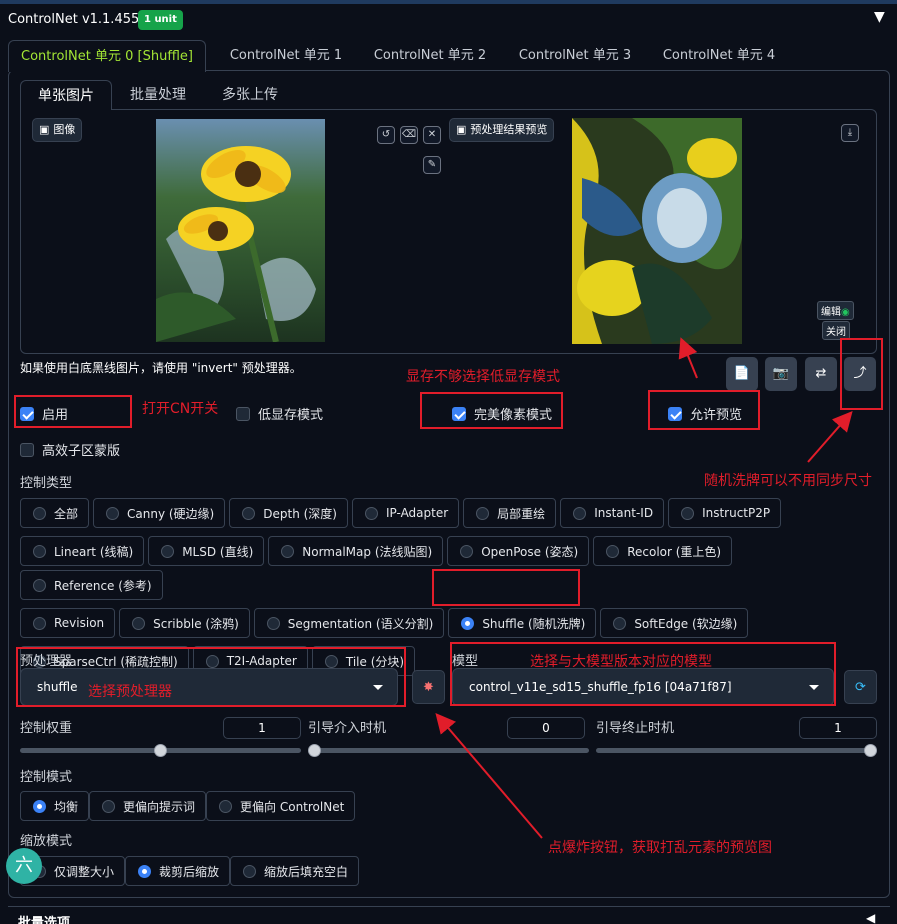 Image resolution: width=897 pixels, height=924 pixels. I want to click on swap-icon: ⇄, so click(821, 374).